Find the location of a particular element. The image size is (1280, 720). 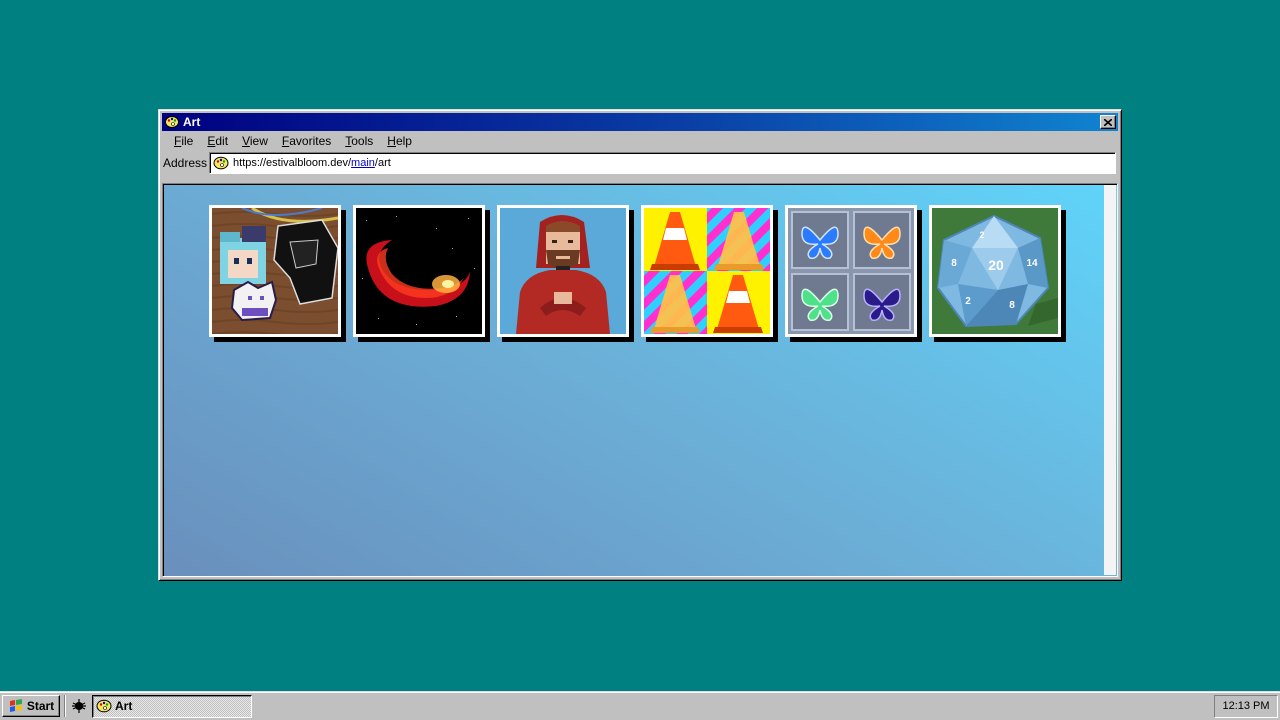

title-bar: Art is located at coordinates (640, 122).